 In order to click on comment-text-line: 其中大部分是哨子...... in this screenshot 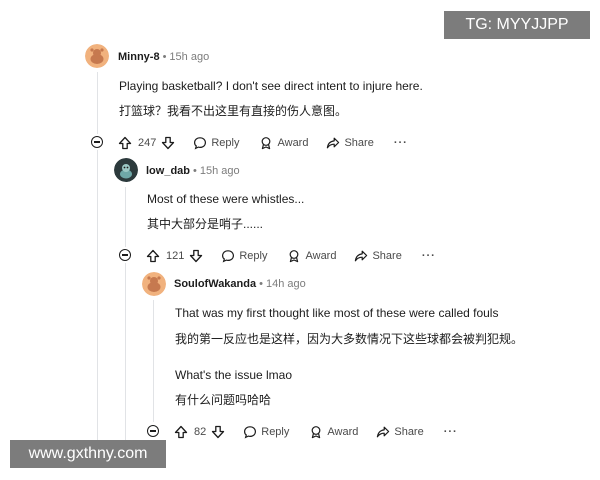, I will do `click(205, 224)`.